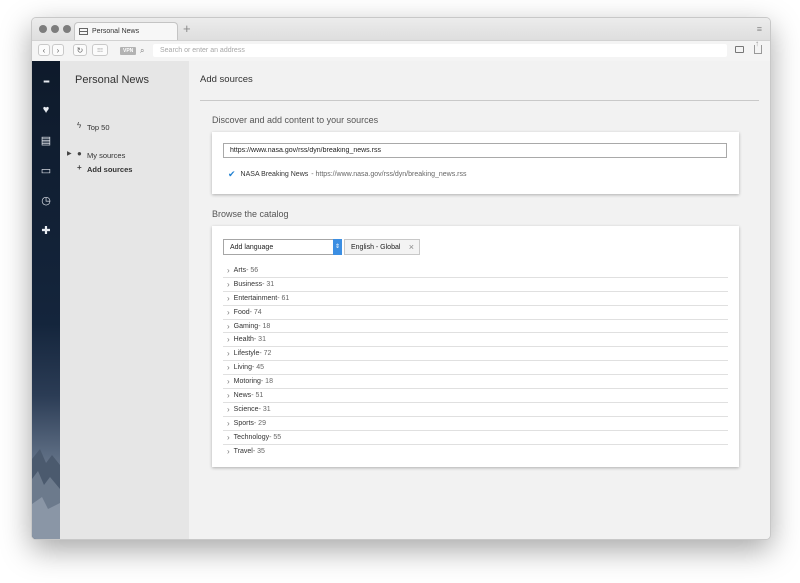 The width and height of the screenshot is (800, 583). Describe the element at coordinates (43, 29) in the screenshot. I see `close-window-icon` at that location.